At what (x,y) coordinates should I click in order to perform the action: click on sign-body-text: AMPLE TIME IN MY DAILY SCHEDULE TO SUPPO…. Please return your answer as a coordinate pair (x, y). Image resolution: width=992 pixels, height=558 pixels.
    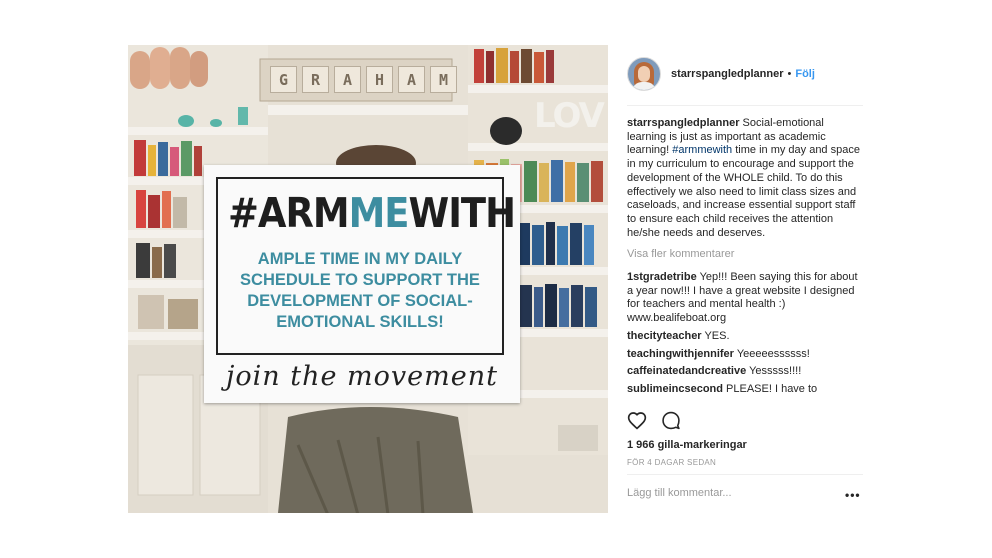
    Looking at the image, I should click on (360, 290).